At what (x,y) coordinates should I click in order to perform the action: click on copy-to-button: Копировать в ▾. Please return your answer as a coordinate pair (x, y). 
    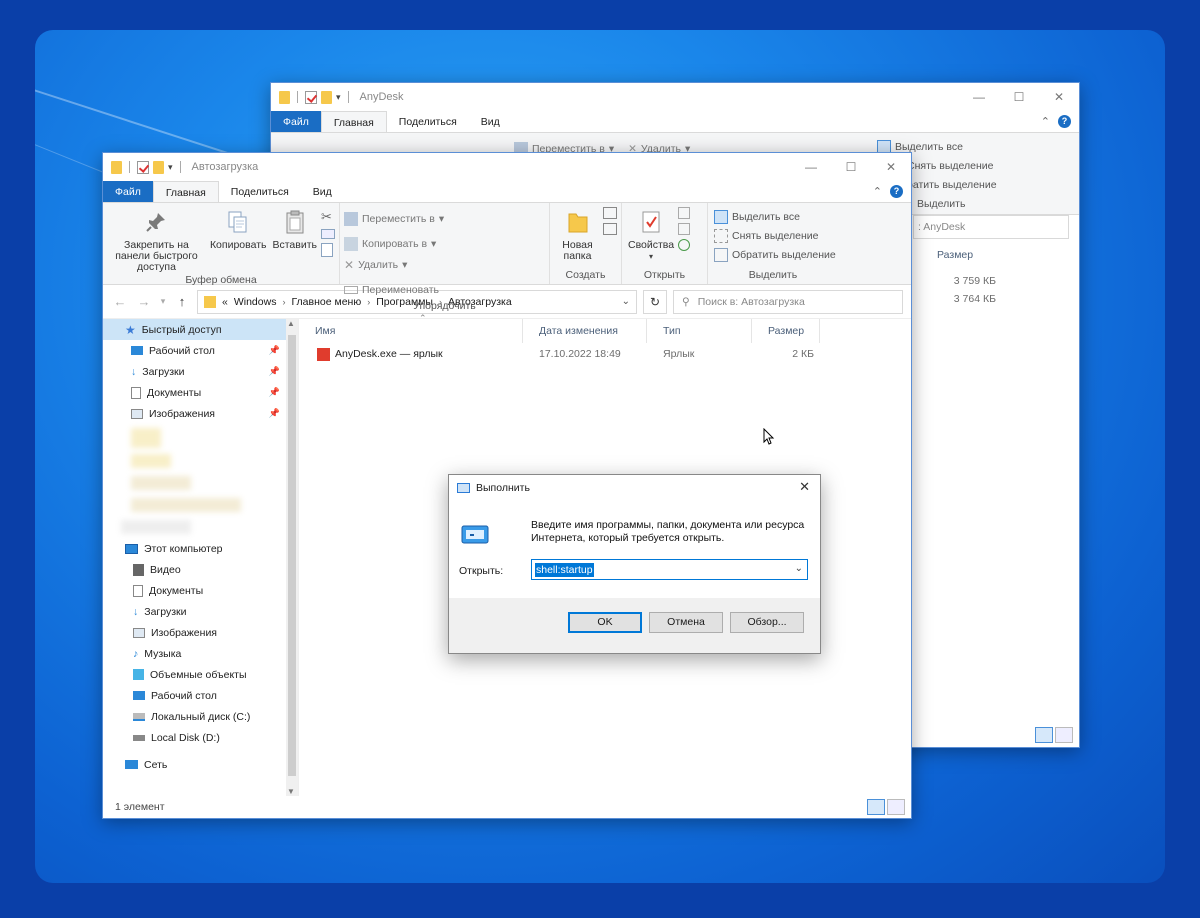
    Looking at the image, I should click on (394, 243).